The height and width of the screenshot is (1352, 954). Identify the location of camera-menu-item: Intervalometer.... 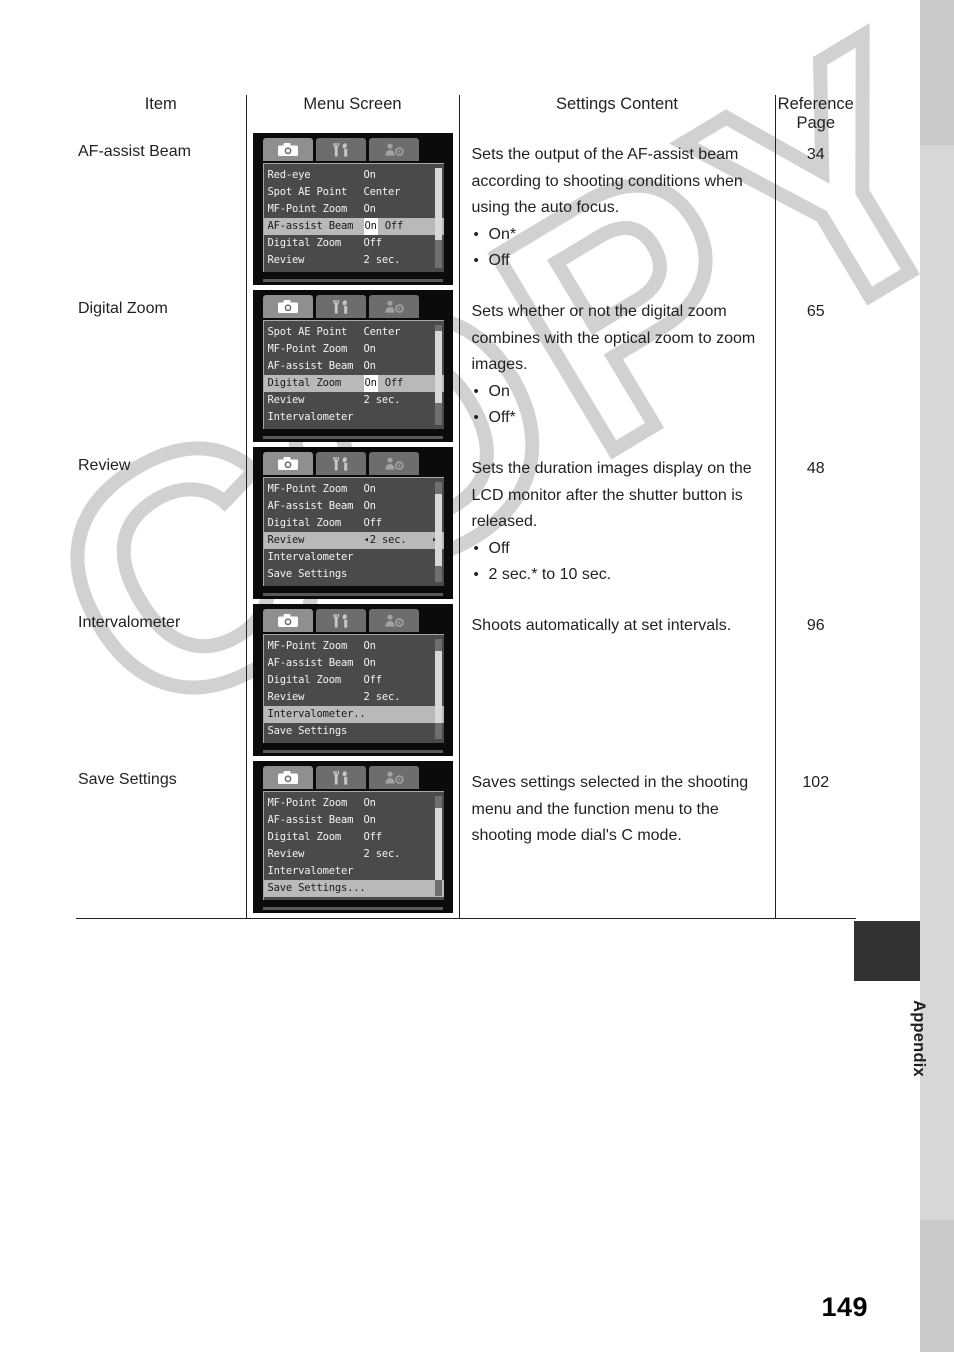
(353, 714).